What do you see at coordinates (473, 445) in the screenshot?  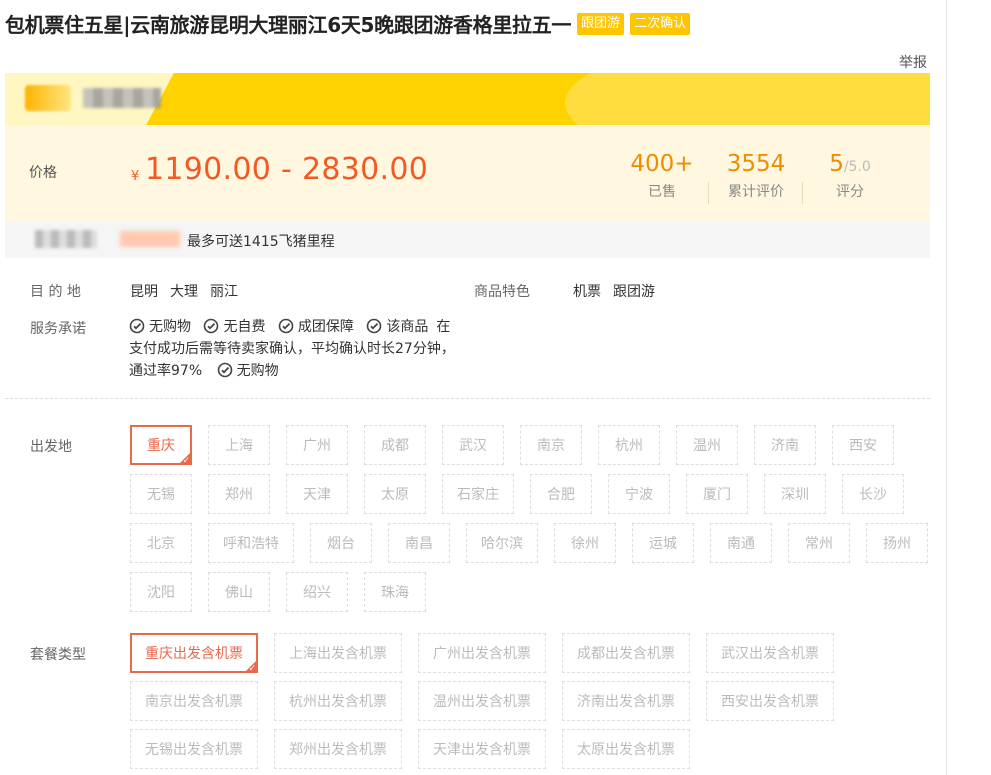 I see `departure-option: 武汉` at bounding box center [473, 445].